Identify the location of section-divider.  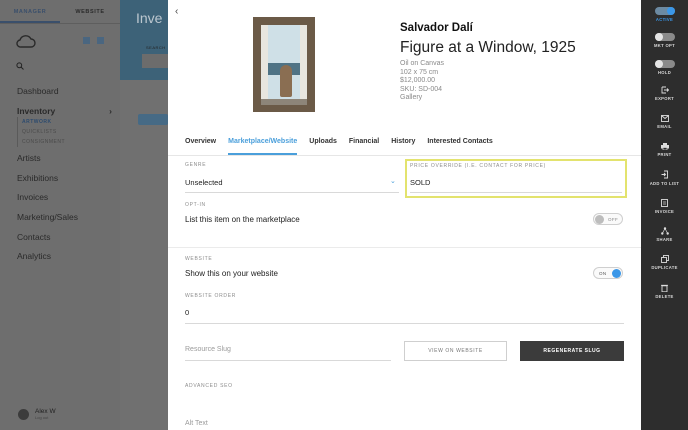
(404, 247).